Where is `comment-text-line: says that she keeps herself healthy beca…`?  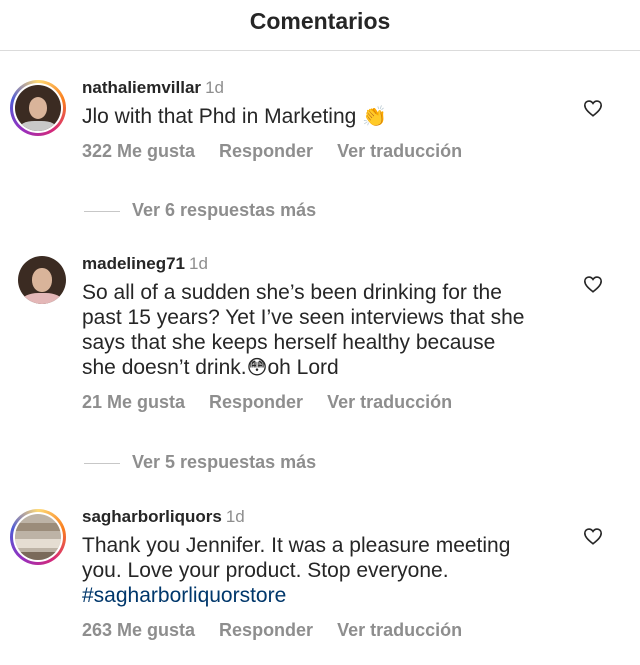 comment-text-line: says that she keeps herself healthy beca… is located at coordinates (289, 342).